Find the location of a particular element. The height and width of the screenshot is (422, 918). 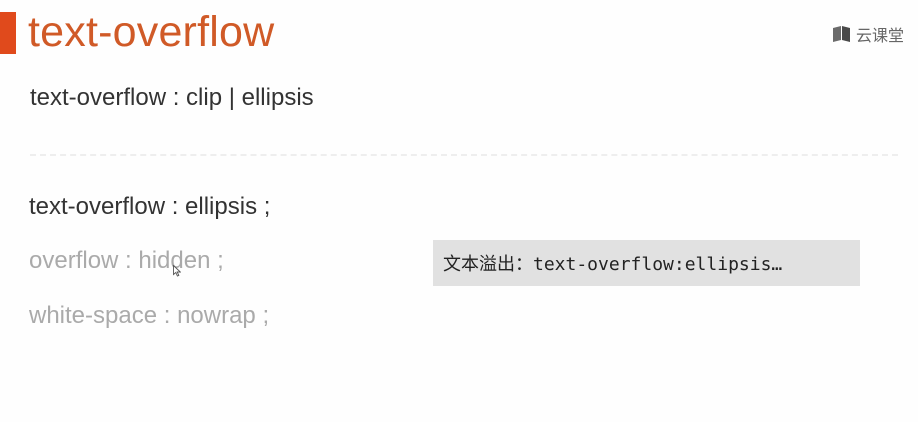

mouse-cursor-icon is located at coordinates (177, 270).